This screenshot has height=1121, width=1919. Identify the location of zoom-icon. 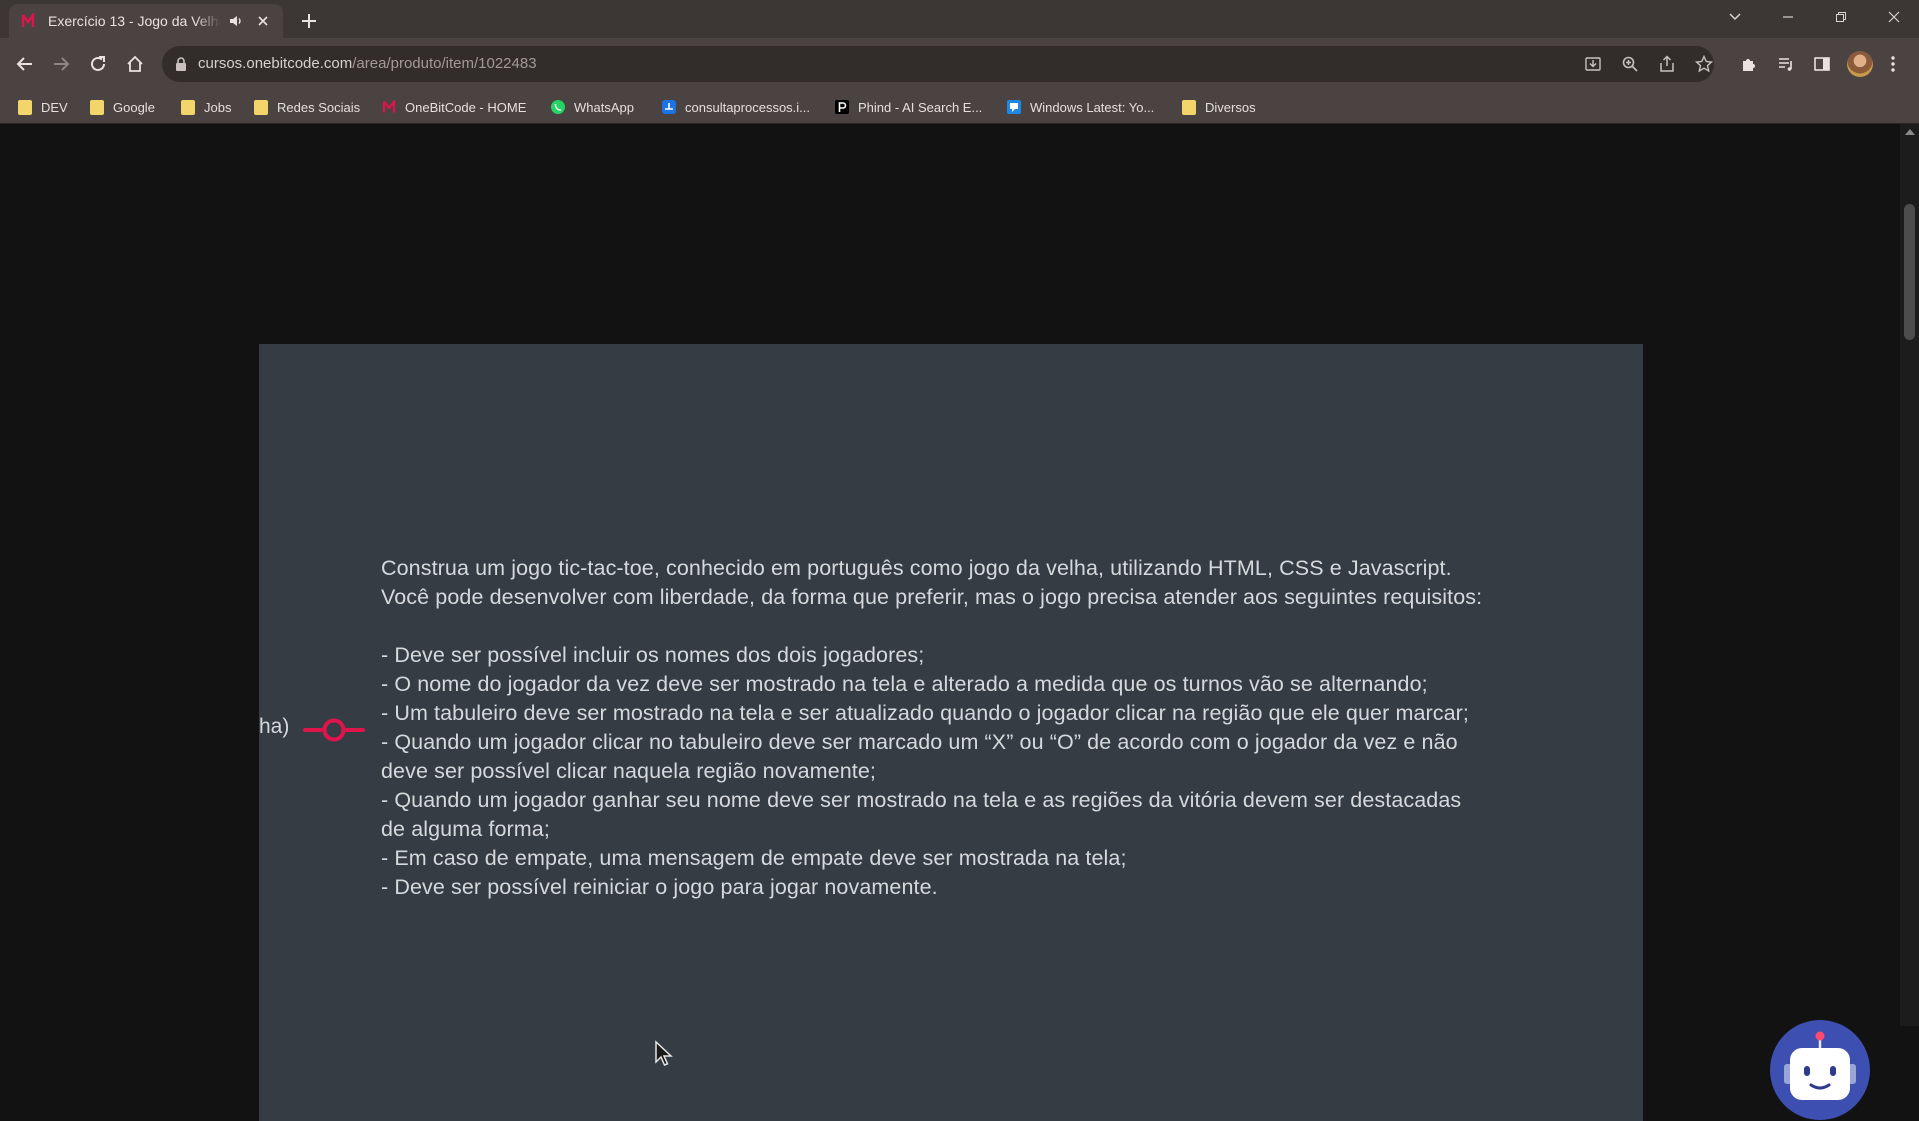
(1630, 64).